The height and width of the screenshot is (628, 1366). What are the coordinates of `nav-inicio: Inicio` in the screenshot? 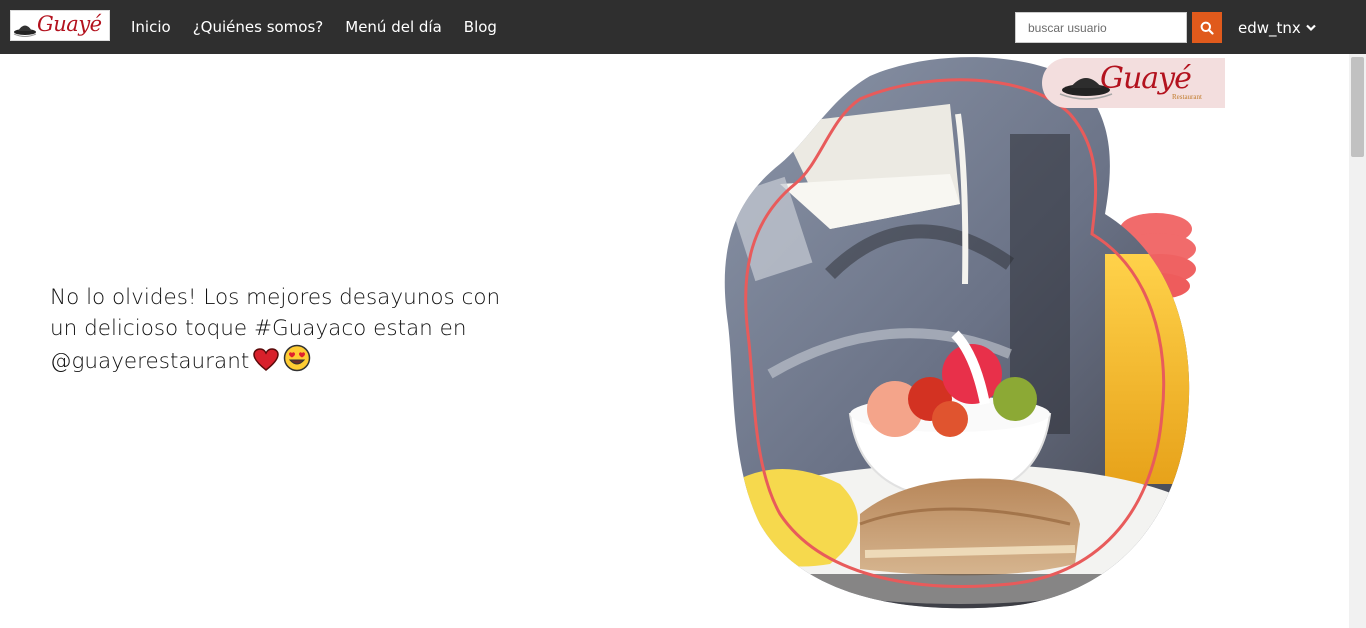 It's located at (151, 27).